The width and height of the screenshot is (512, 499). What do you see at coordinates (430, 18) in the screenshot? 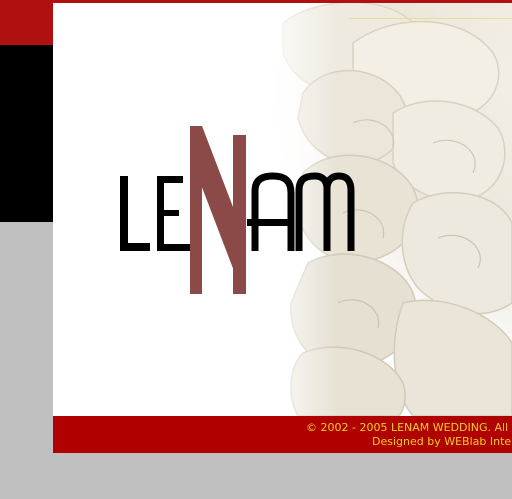
I see `yellow-accent-line` at bounding box center [430, 18].